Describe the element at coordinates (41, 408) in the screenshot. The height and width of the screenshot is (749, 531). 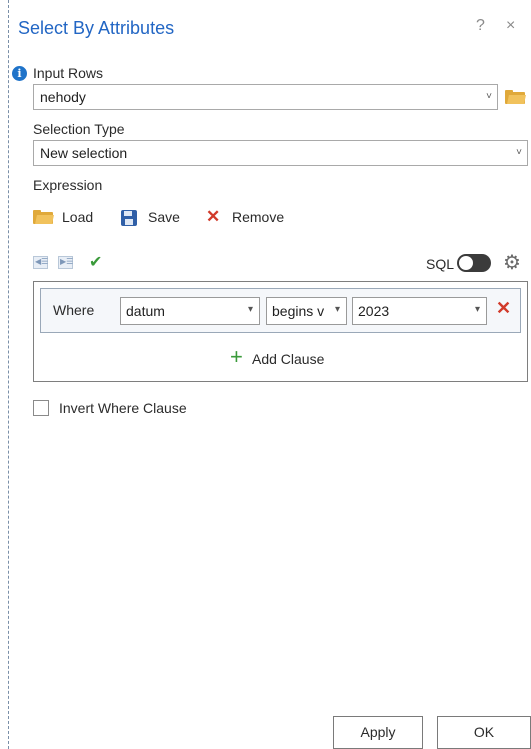
I see `invert-where-checkbox` at that location.